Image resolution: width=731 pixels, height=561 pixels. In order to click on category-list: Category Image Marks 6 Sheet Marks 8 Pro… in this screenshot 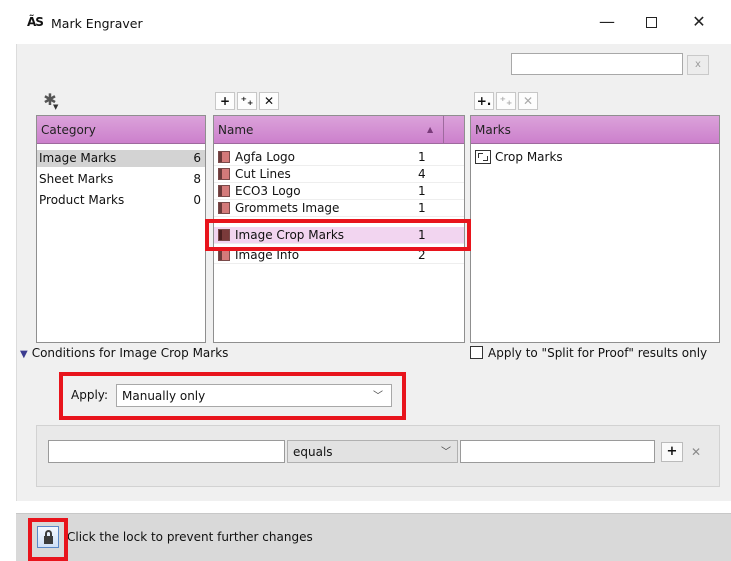, I will do `click(121, 229)`.